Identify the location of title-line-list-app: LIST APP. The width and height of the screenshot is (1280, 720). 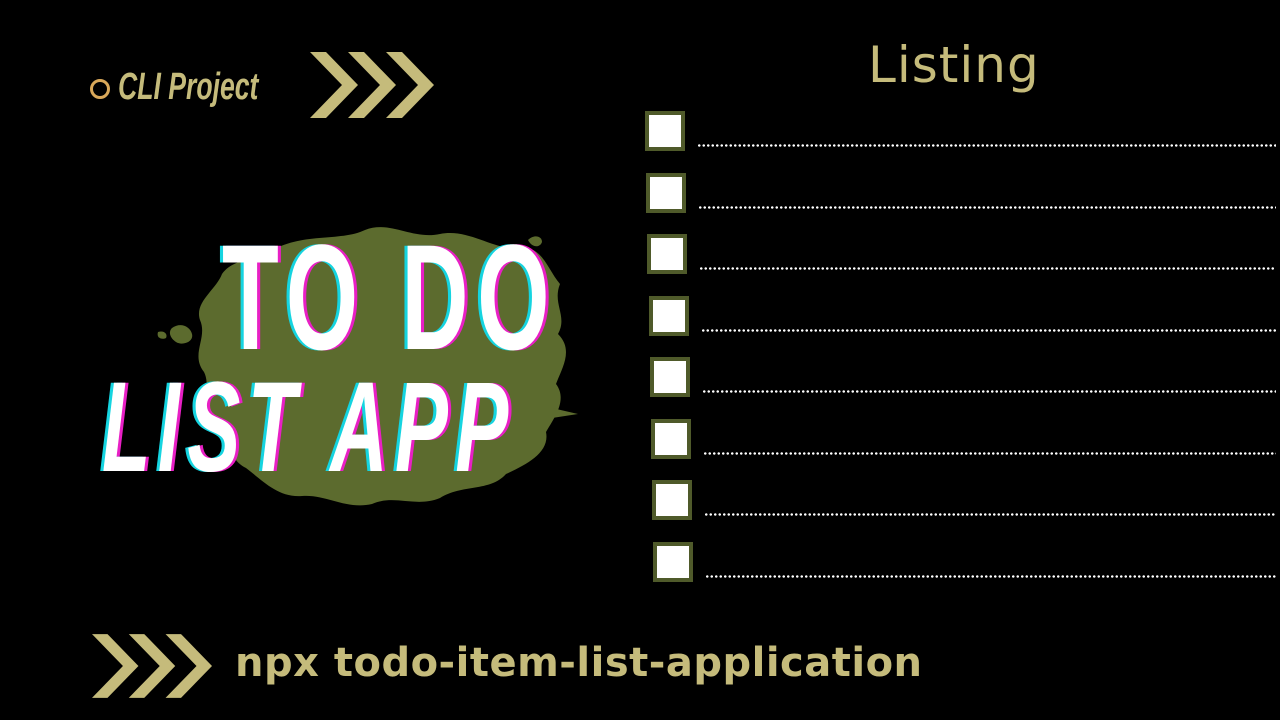
(309, 427).